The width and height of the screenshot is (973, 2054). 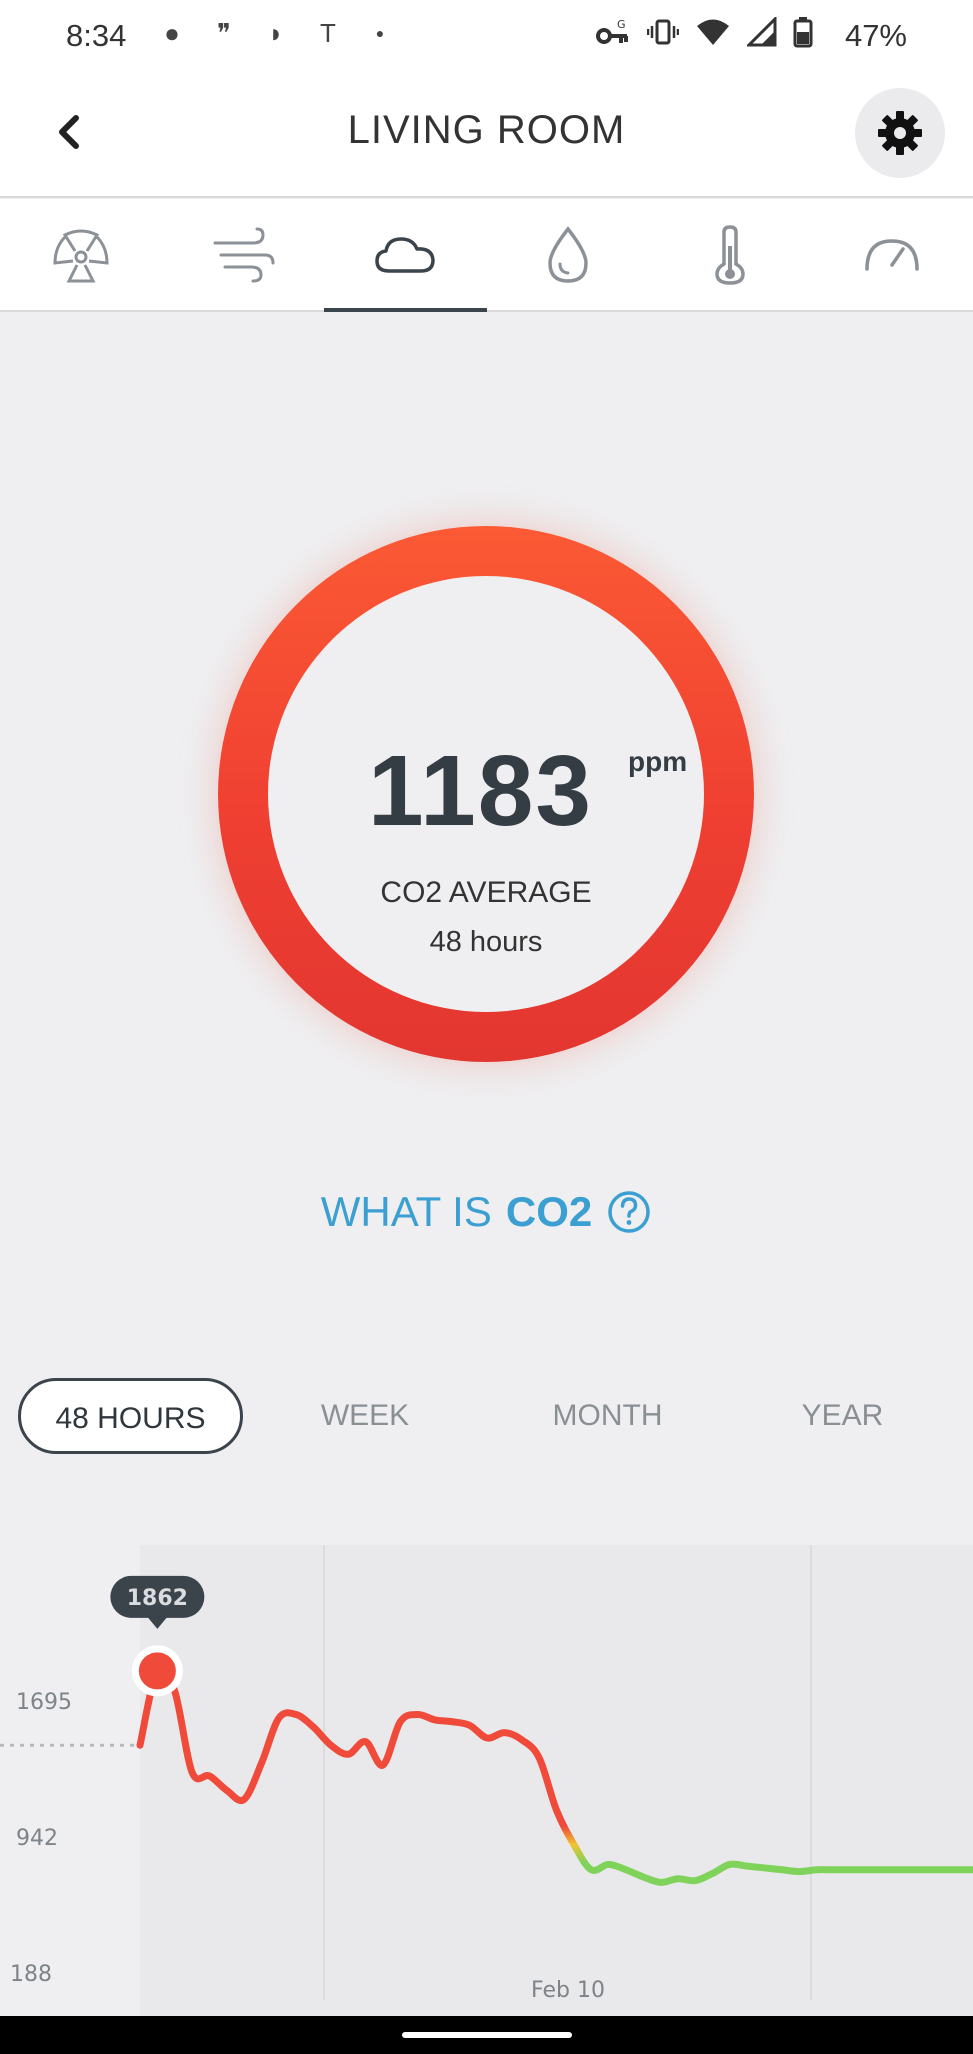 I want to click on y-tick-label: 188, so click(x=31, y=1974).